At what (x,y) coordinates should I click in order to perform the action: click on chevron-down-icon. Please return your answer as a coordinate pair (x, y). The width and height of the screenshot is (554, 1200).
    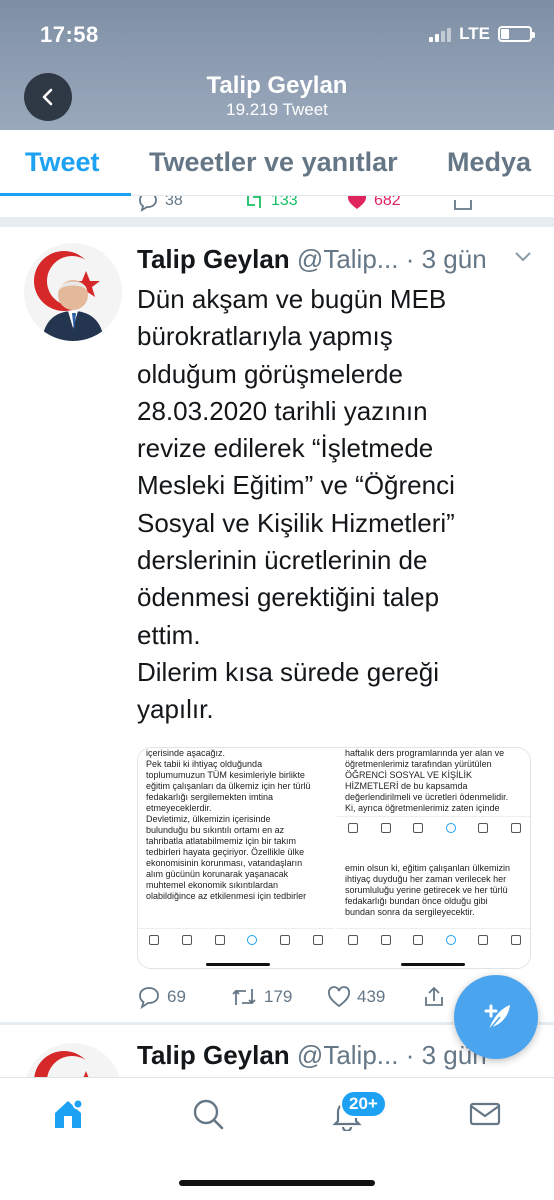
    Looking at the image, I should click on (523, 257).